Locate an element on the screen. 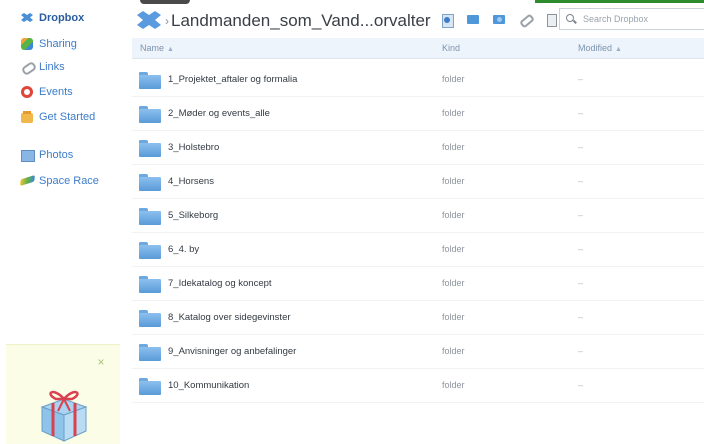  sidebar-item-label: Links is located at coordinates (52, 67).